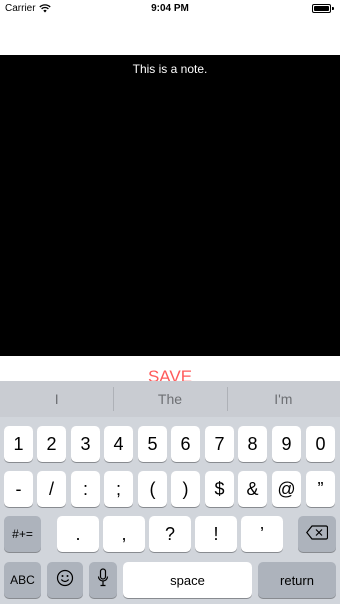 This screenshot has height=604, width=340. I want to click on emoji-icon, so click(65, 580).